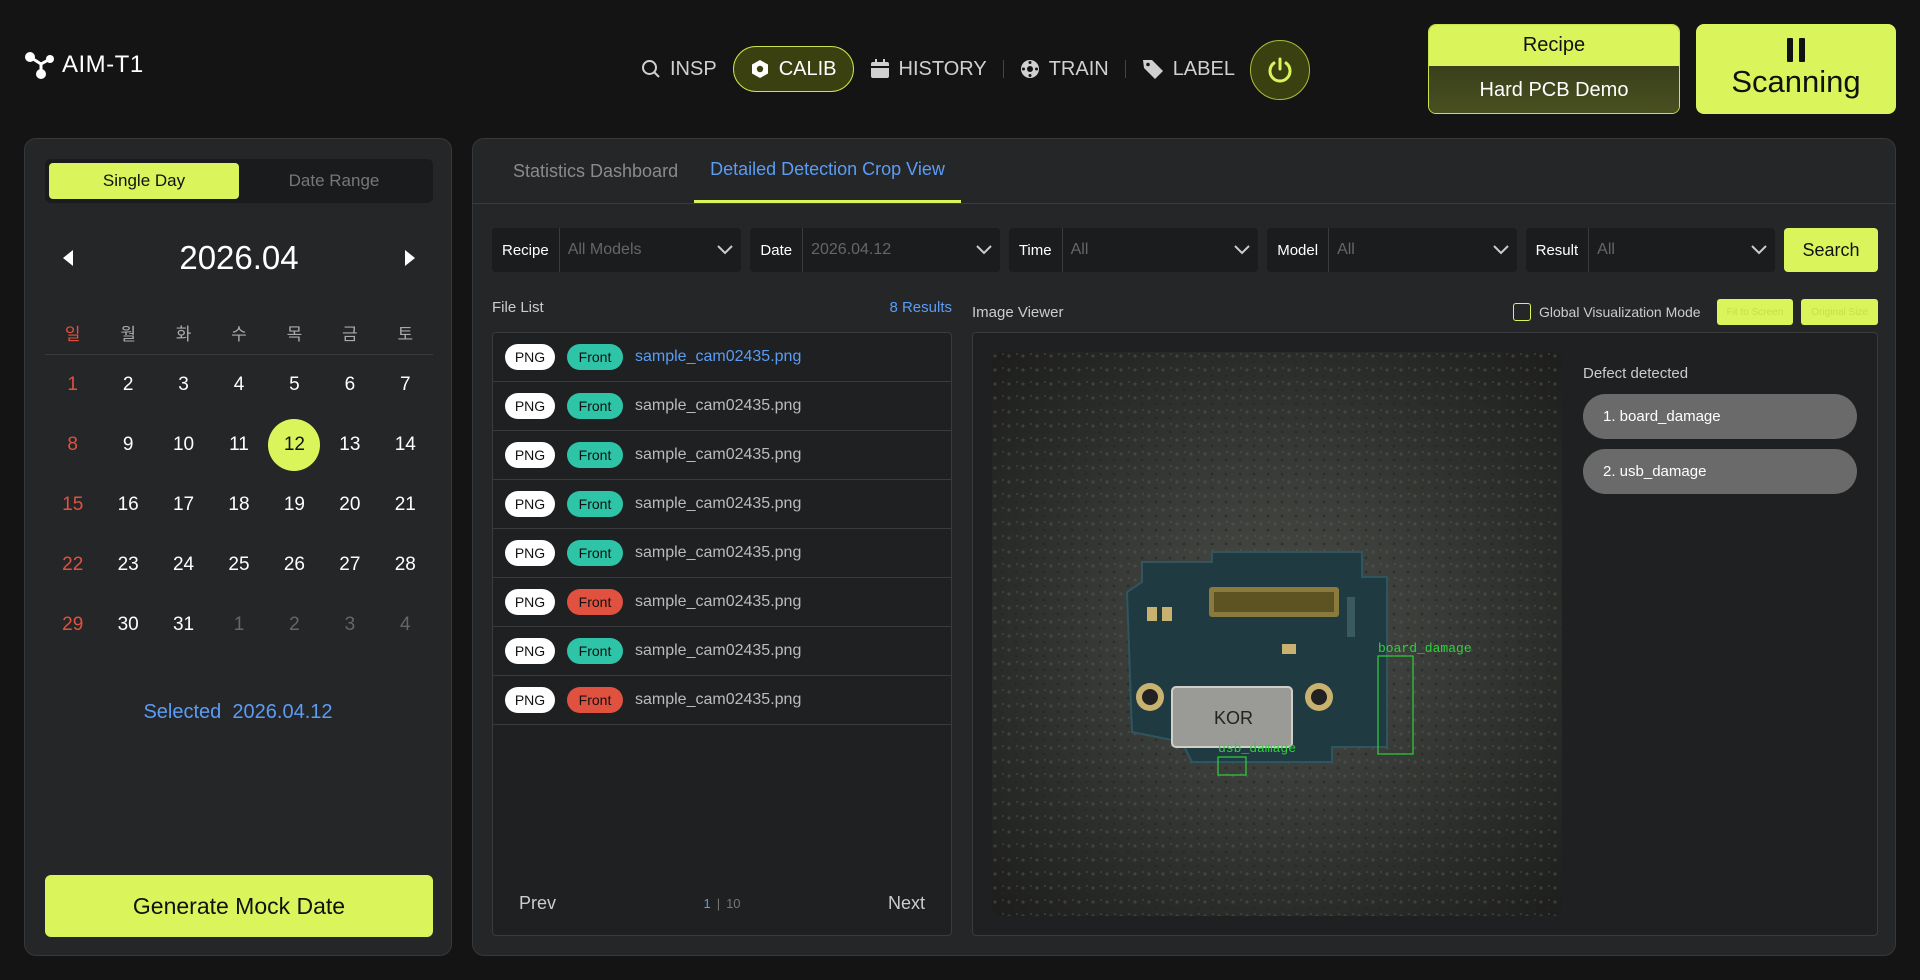  What do you see at coordinates (1558, 250) in the screenshot?
I see `result-filter-label: Result` at bounding box center [1558, 250].